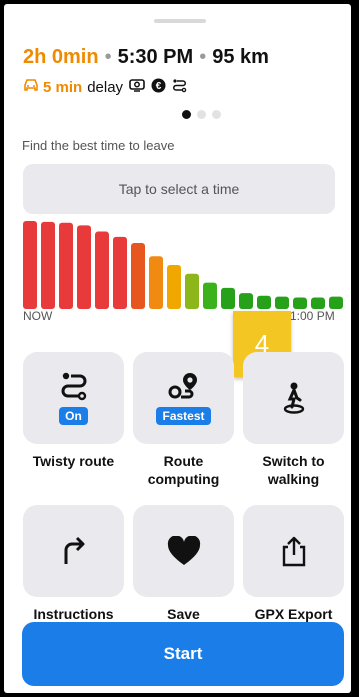 The height and width of the screenshot is (697, 359). I want to click on twisty-route-status: On, so click(73, 416).